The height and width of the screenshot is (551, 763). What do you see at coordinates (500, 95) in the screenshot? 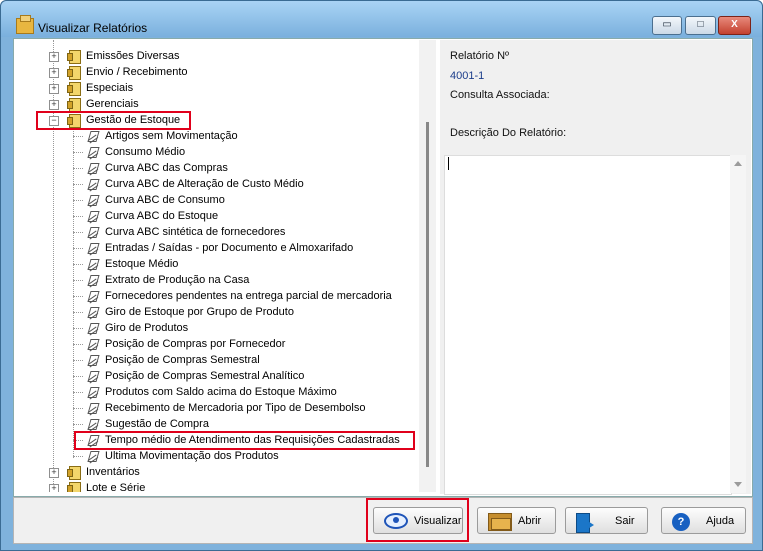
I see `query-label: Consulta Associada:` at bounding box center [500, 95].